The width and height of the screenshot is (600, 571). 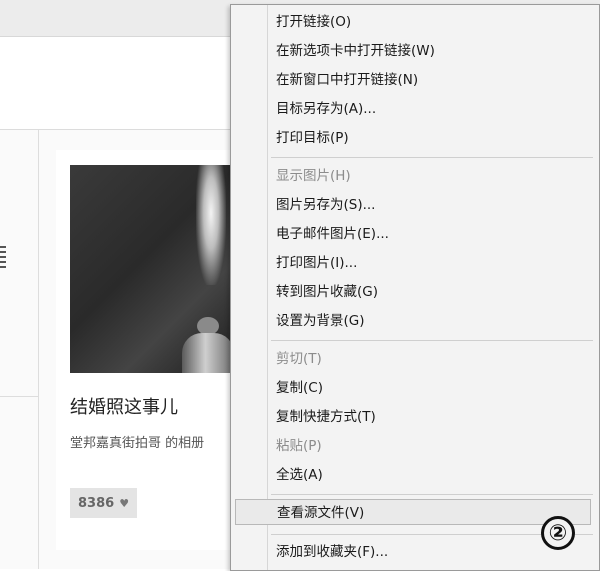 What do you see at coordinates (19, 396) in the screenshot?
I see `left-column-divider` at bounding box center [19, 396].